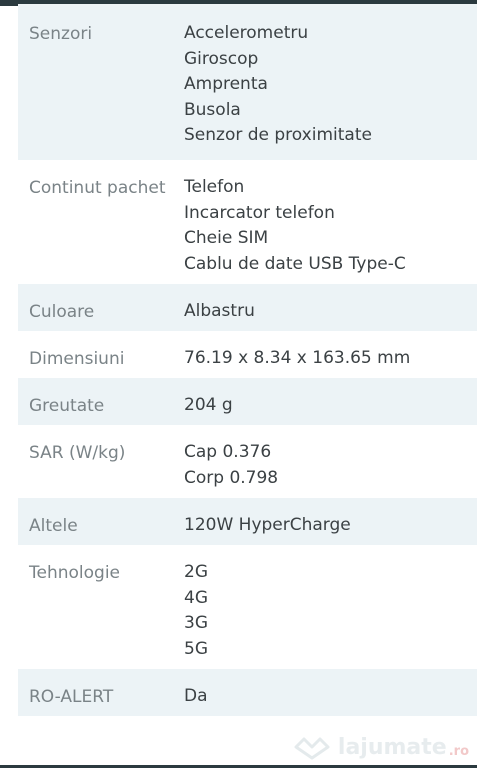 The image size is (477, 768). Describe the element at coordinates (238, 765) in the screenshot. I see `bottom-border` at that location.